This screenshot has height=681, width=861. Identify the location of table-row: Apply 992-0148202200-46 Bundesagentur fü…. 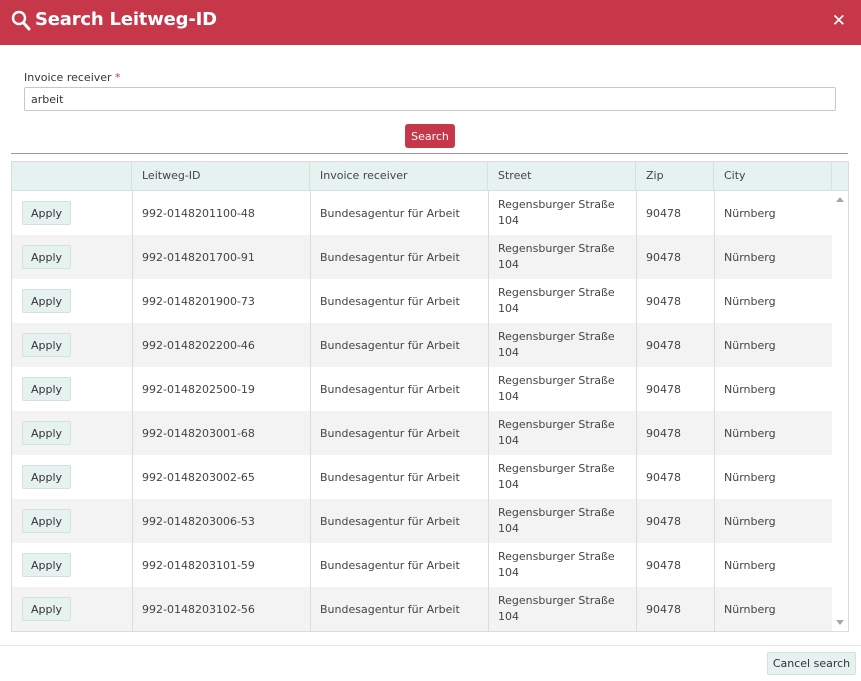
(422, 345).